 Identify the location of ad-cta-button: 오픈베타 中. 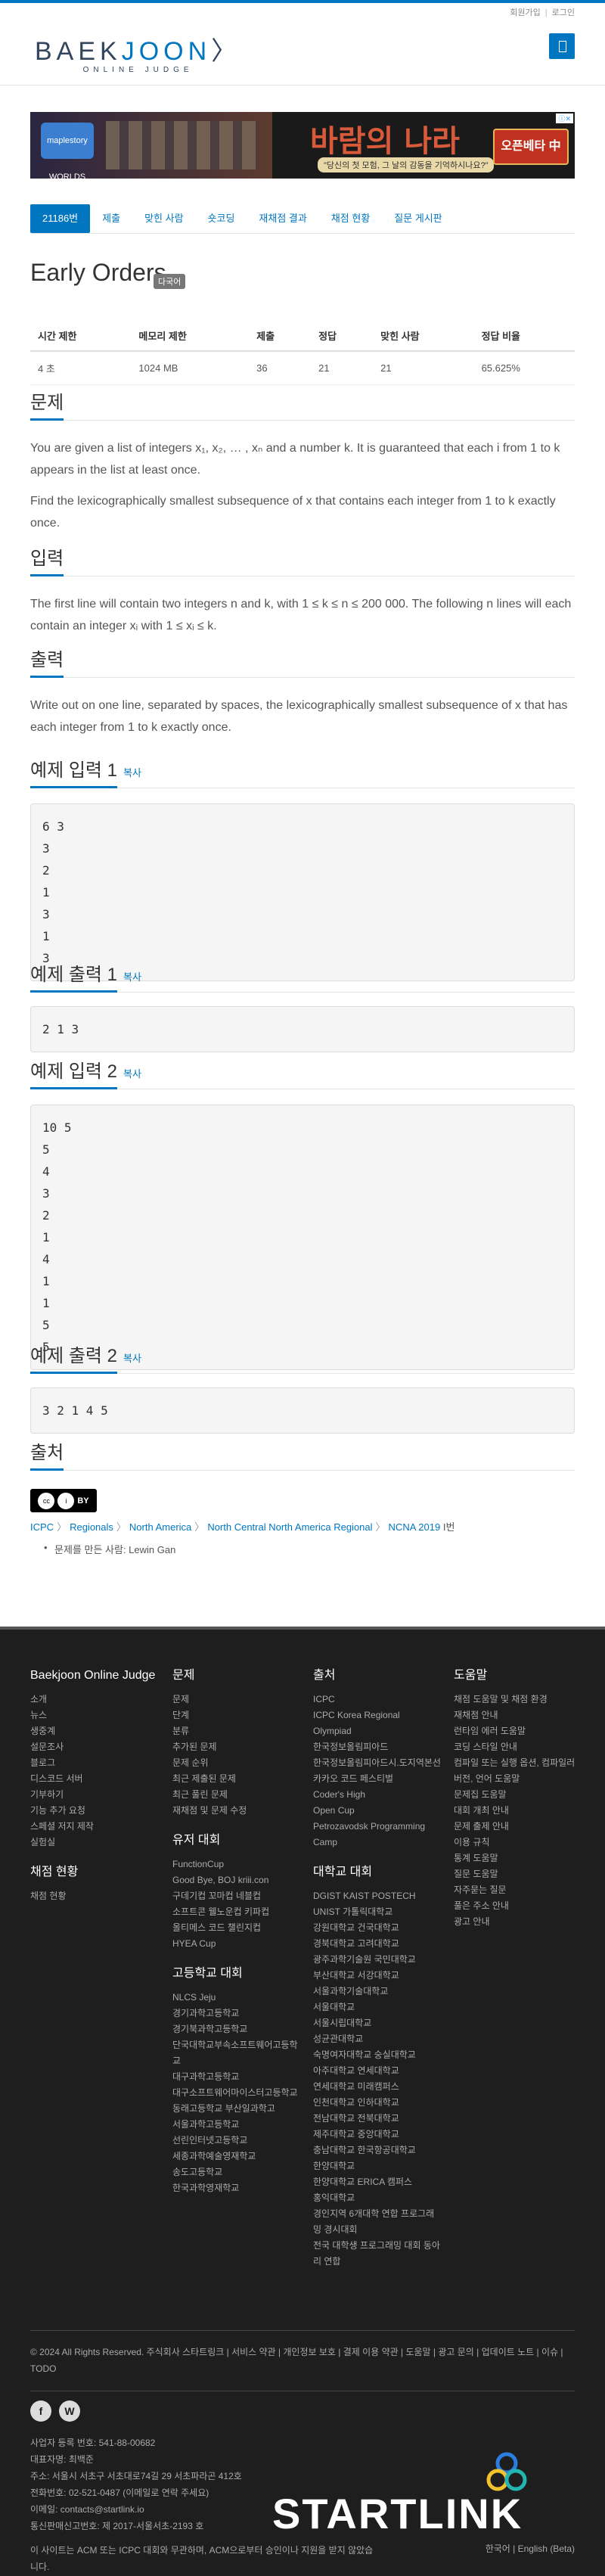
(531, 147).